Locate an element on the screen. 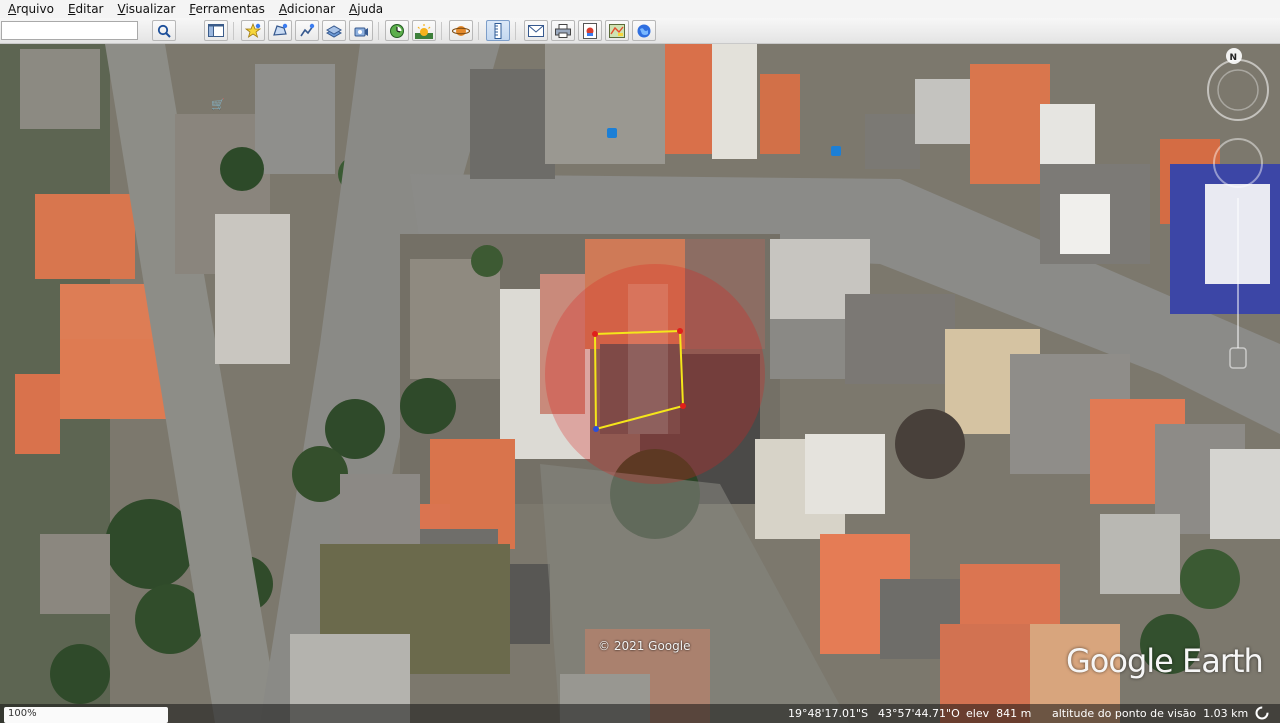 The width and height of the screenshot is (1280, 723). shop-icon: 🛒 is located at coordinates (218, 104).